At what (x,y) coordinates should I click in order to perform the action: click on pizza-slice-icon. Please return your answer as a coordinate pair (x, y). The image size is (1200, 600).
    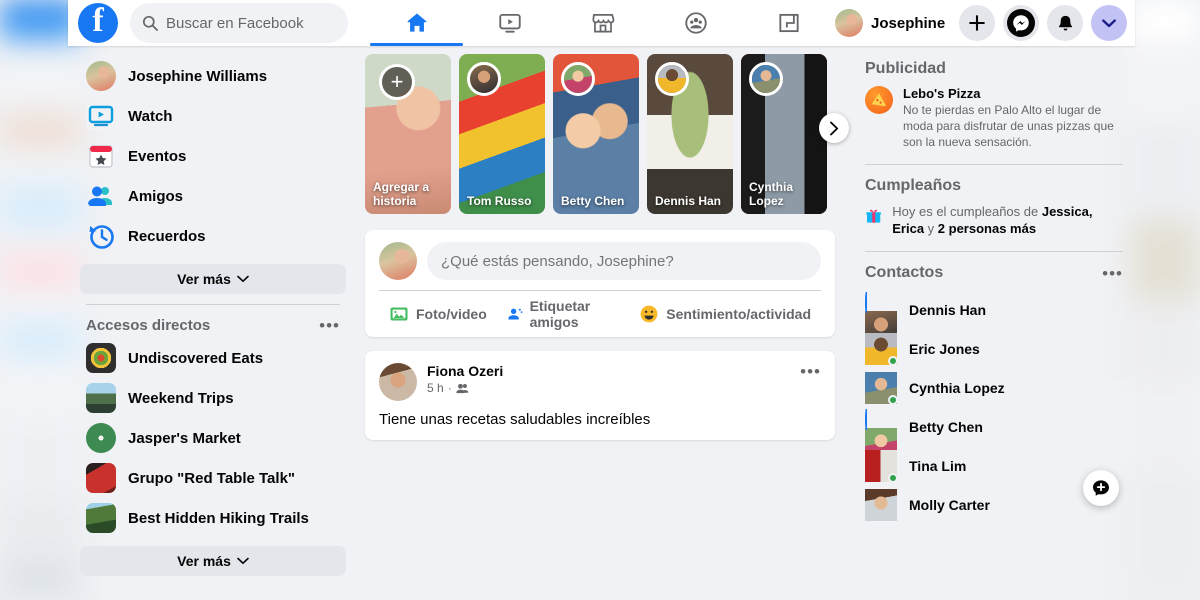
    Looking at the image, I should click on (879, 100).